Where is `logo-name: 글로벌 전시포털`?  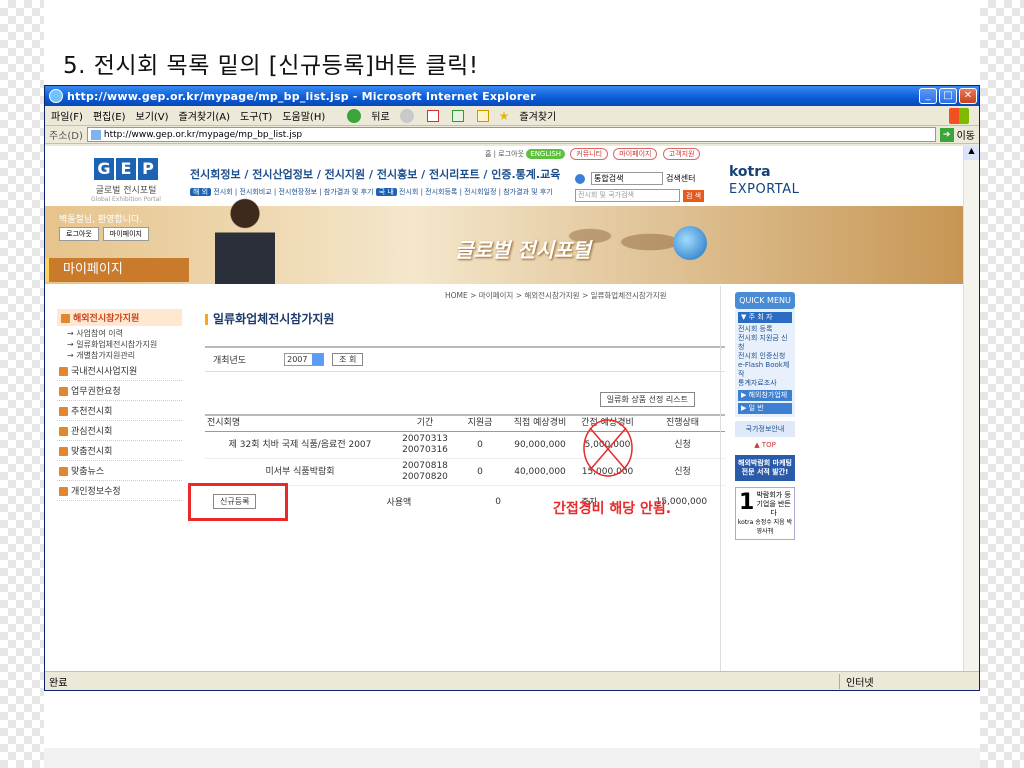
logo-name: 글로벌 전시포털 is located at coordinates (126, 191).